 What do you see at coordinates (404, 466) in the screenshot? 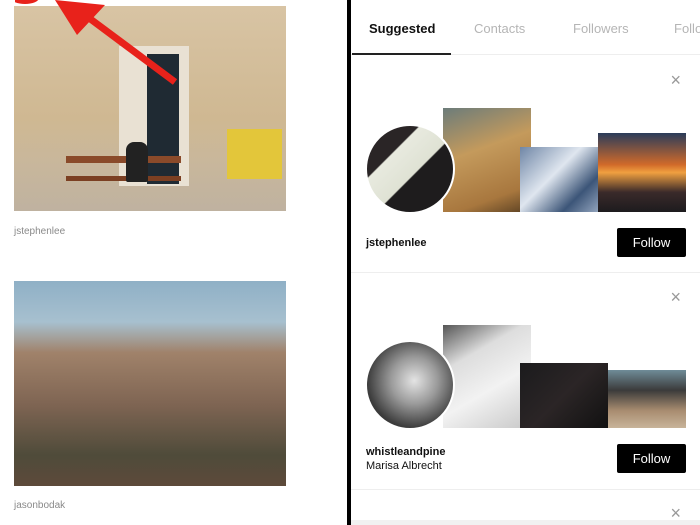
I see `suggestion-full-name: Marisa Albrecht` at bounding box center [404, 466].